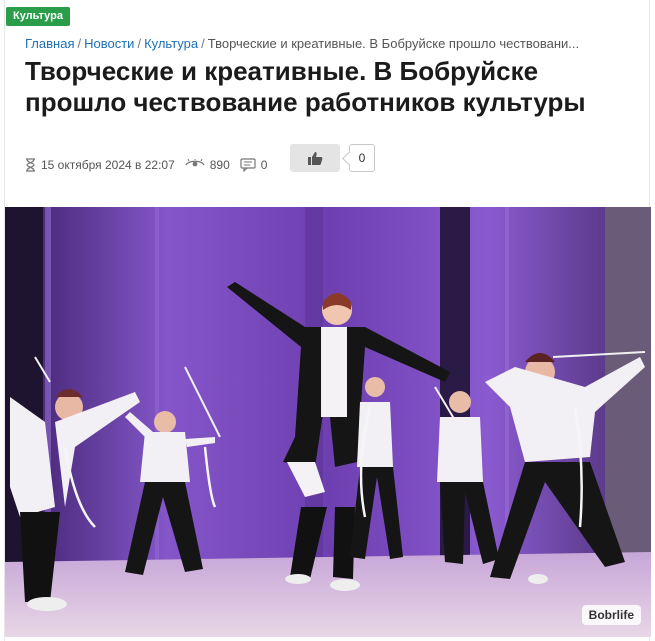 Image resolution: width=655 pixels, height=641 pixels. I want to click on breadcrumb-home: Главная, so click(49, 43).